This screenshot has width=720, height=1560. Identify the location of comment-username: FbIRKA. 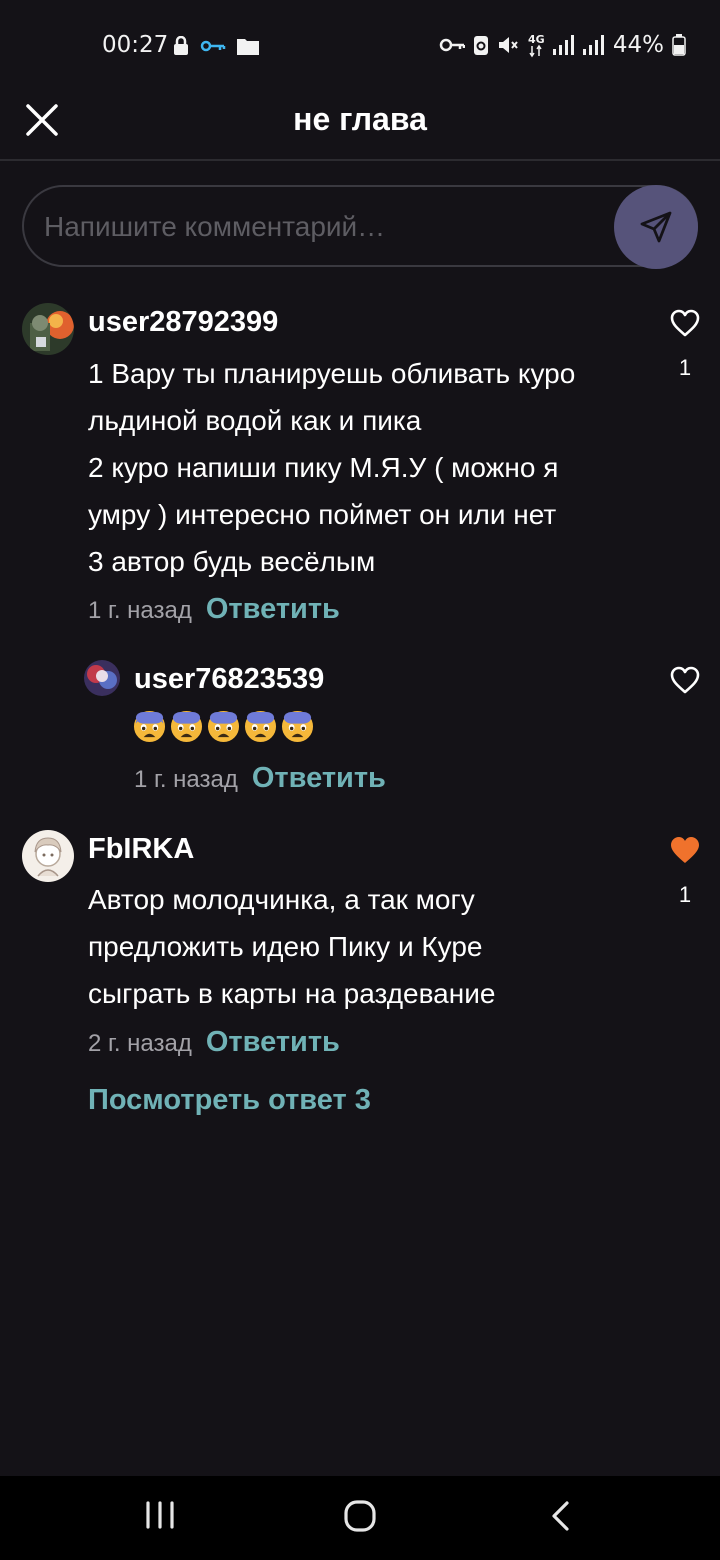
(141, 849).